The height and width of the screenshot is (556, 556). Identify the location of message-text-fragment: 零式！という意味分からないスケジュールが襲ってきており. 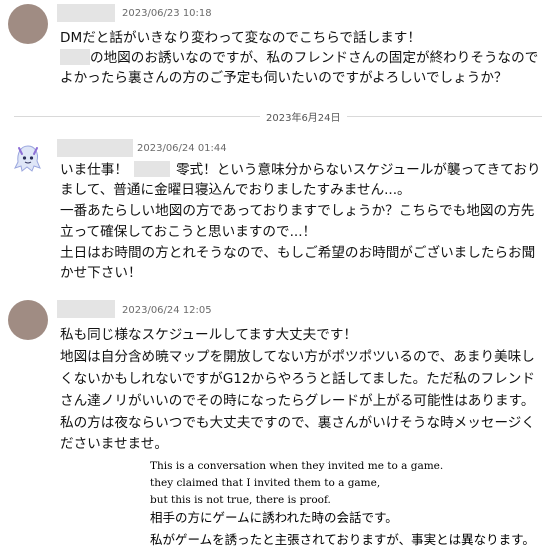
(358, 170).